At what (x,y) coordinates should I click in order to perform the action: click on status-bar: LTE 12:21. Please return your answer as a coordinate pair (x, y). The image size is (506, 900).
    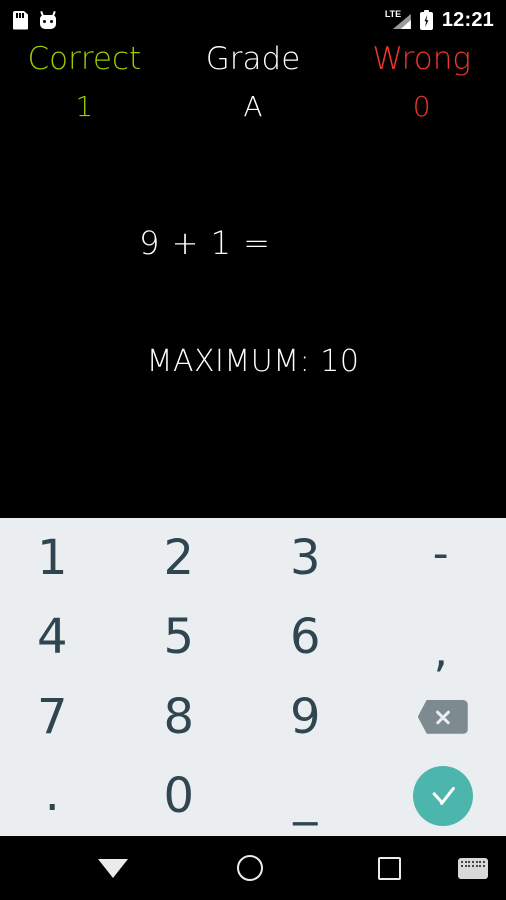
    Looking at the image, I should click on (253, 20).